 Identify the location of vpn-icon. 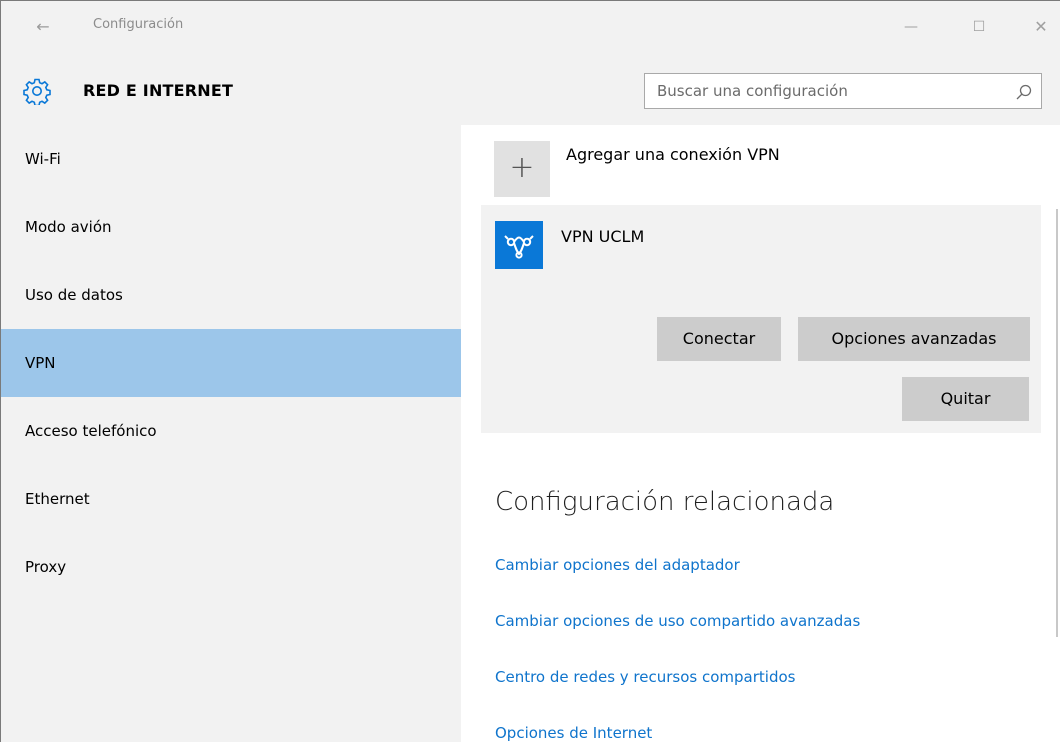
(519, 245).